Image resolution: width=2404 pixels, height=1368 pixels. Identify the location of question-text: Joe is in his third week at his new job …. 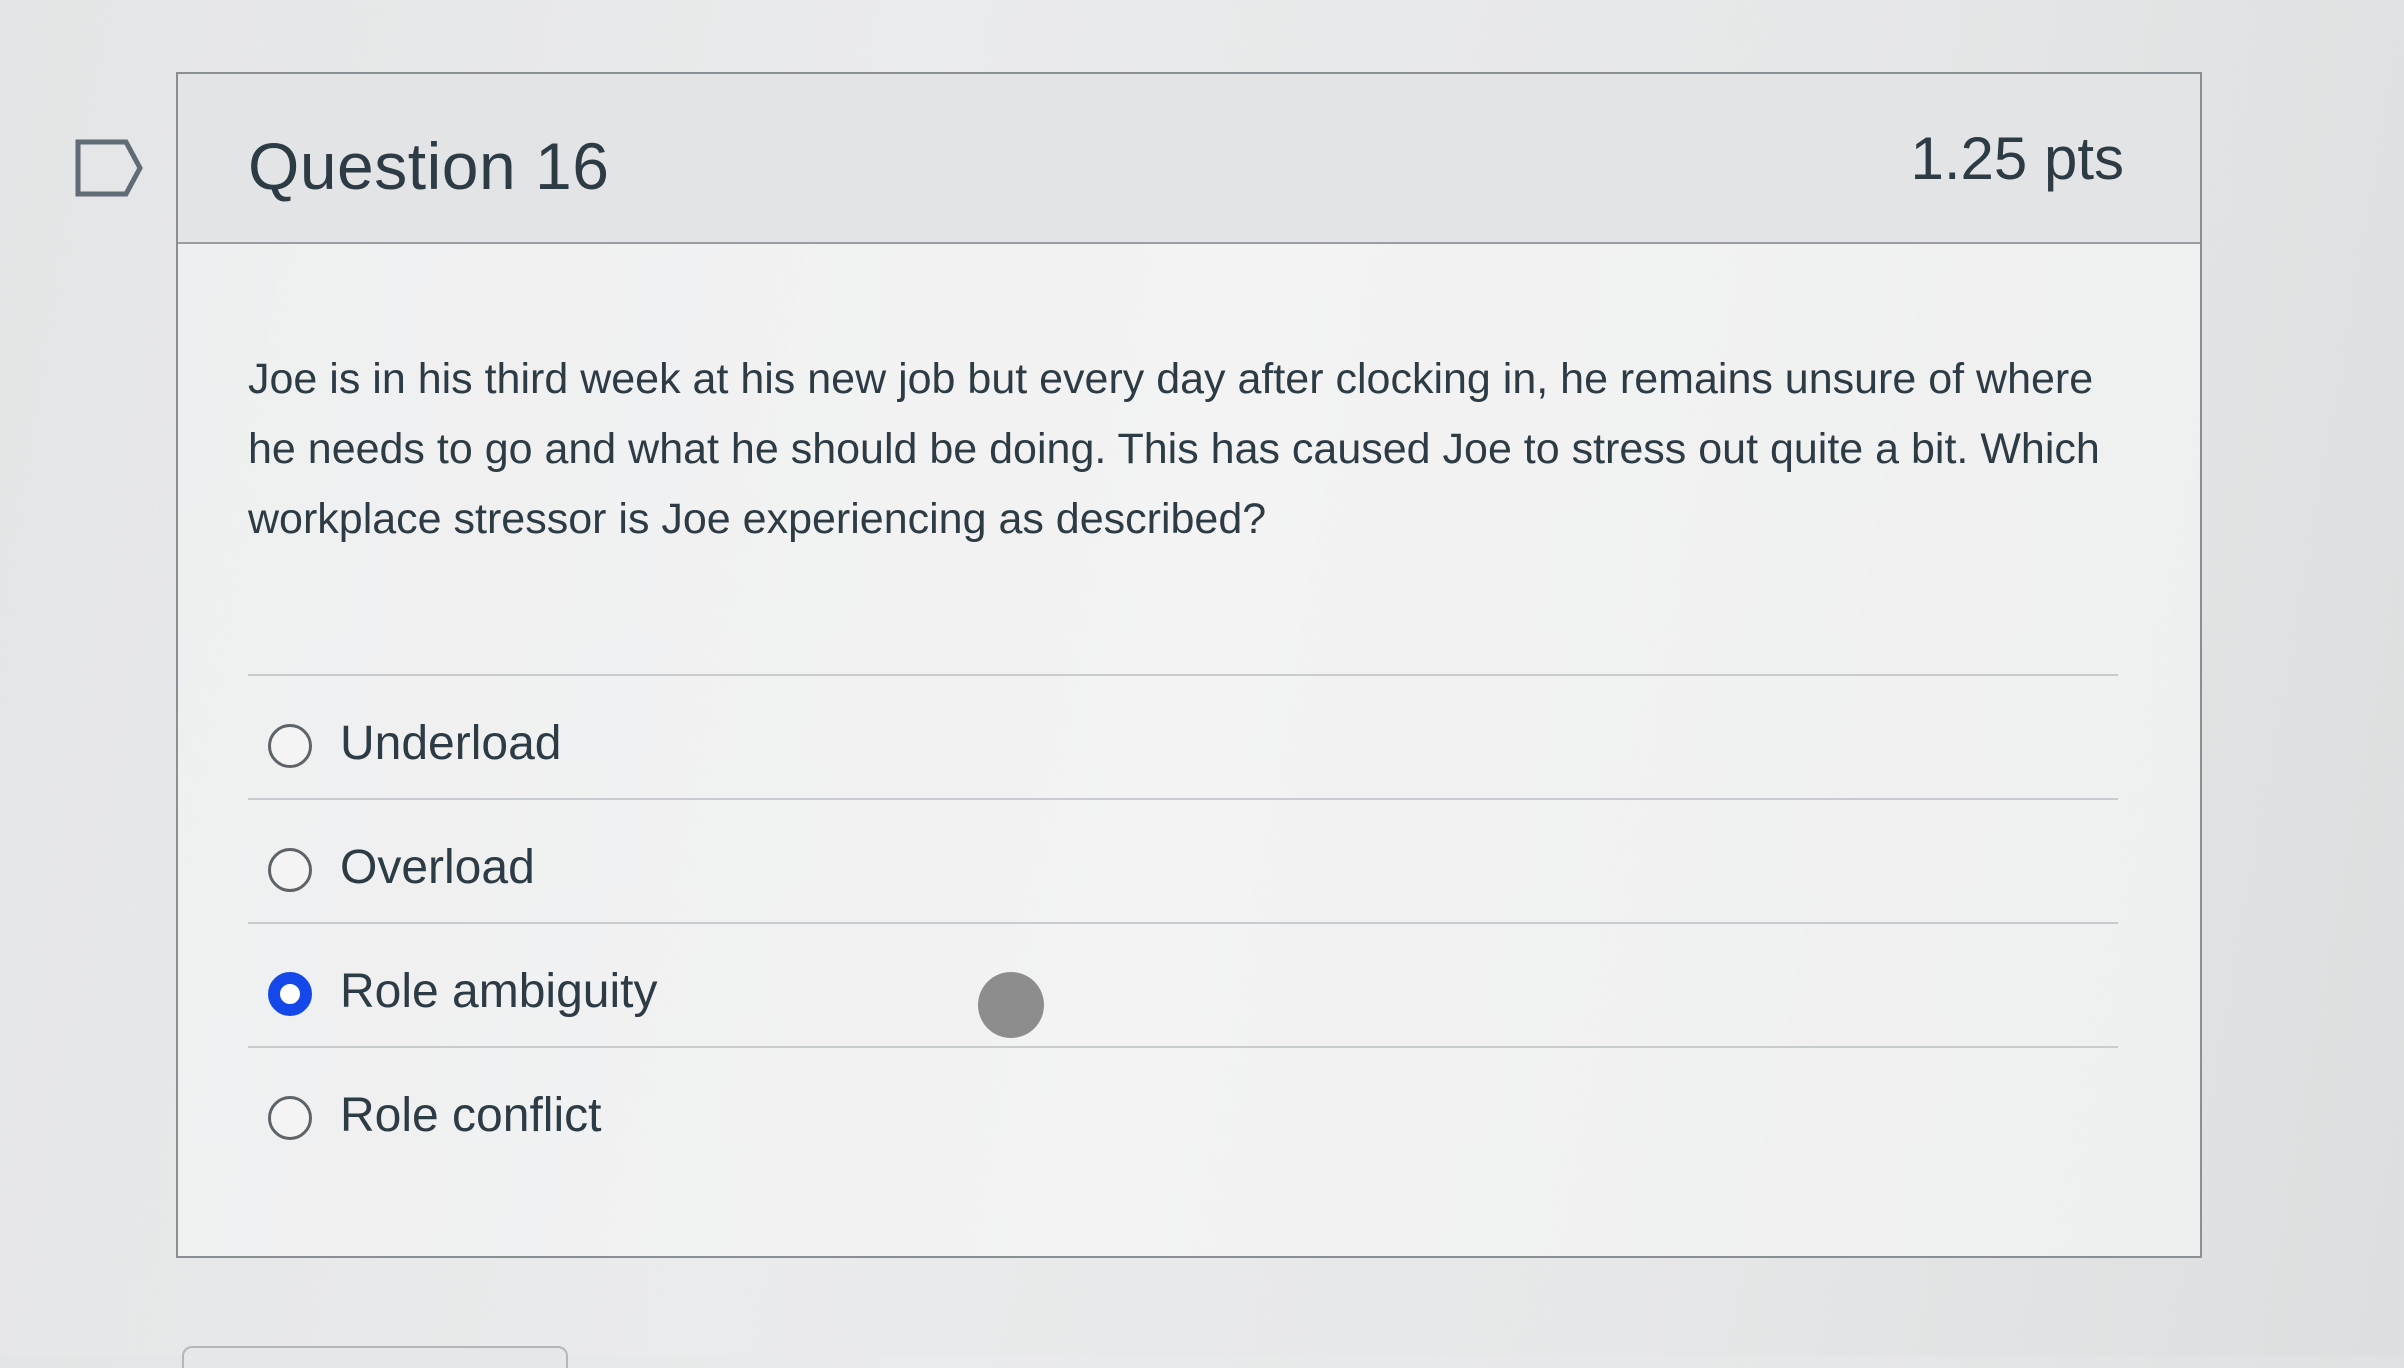
(1174, 449).